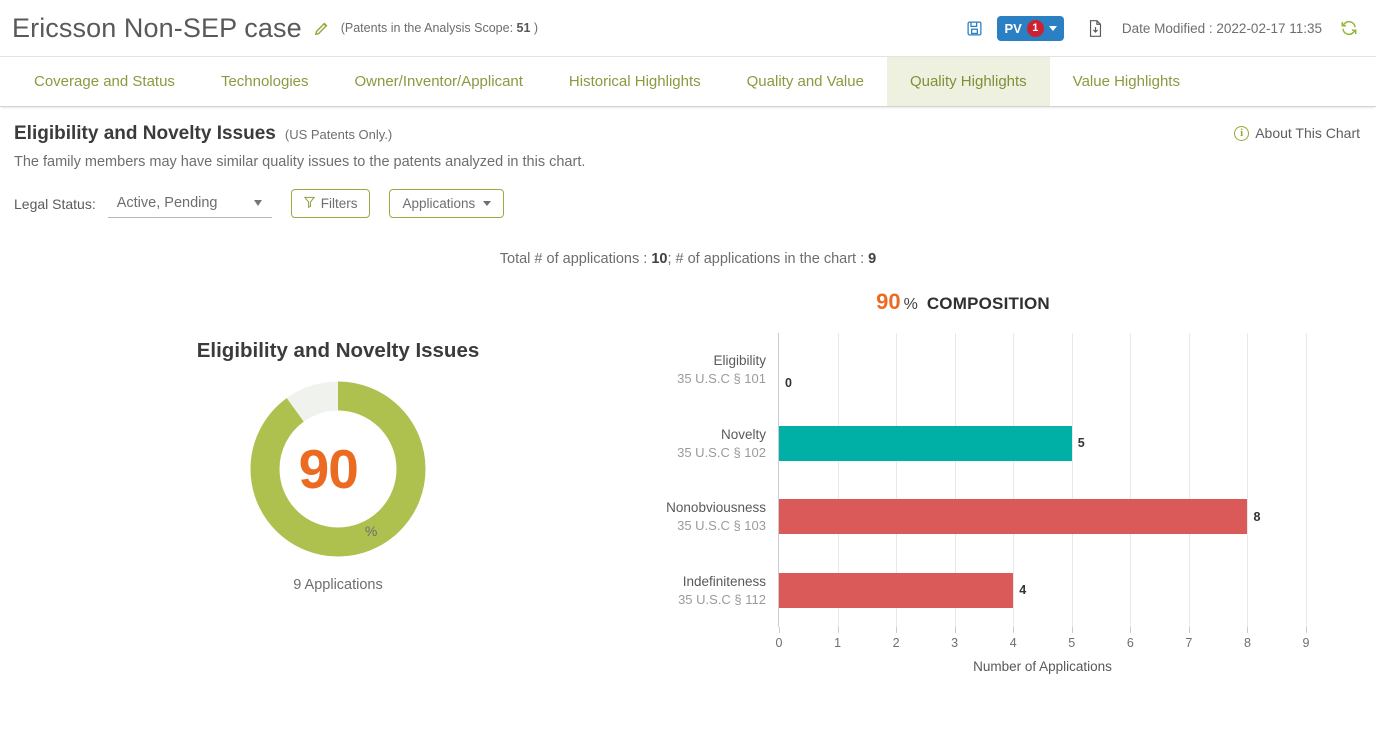 The height and width of the screenshot is (745, 1376). I want to click on composition-value: 90, so click(888, 301).